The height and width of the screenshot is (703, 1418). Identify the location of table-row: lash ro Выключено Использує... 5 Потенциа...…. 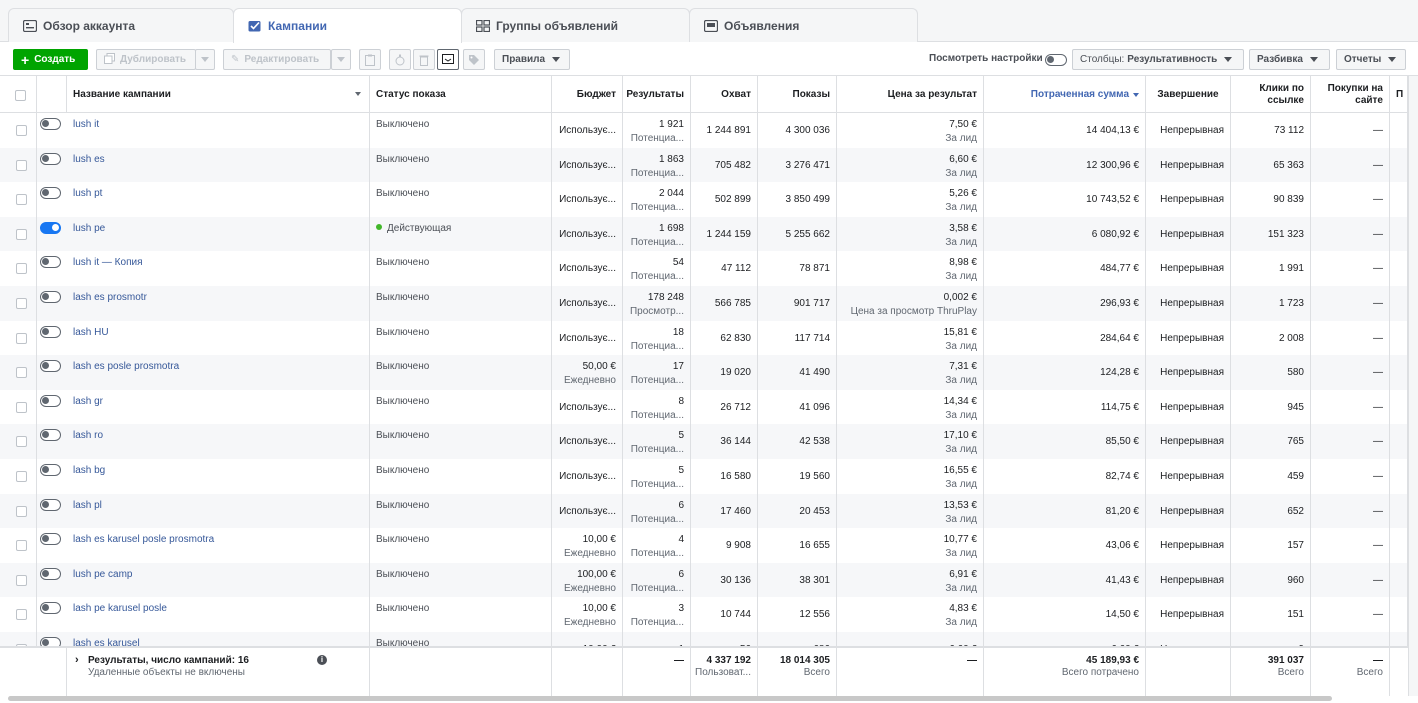
(709, 441).